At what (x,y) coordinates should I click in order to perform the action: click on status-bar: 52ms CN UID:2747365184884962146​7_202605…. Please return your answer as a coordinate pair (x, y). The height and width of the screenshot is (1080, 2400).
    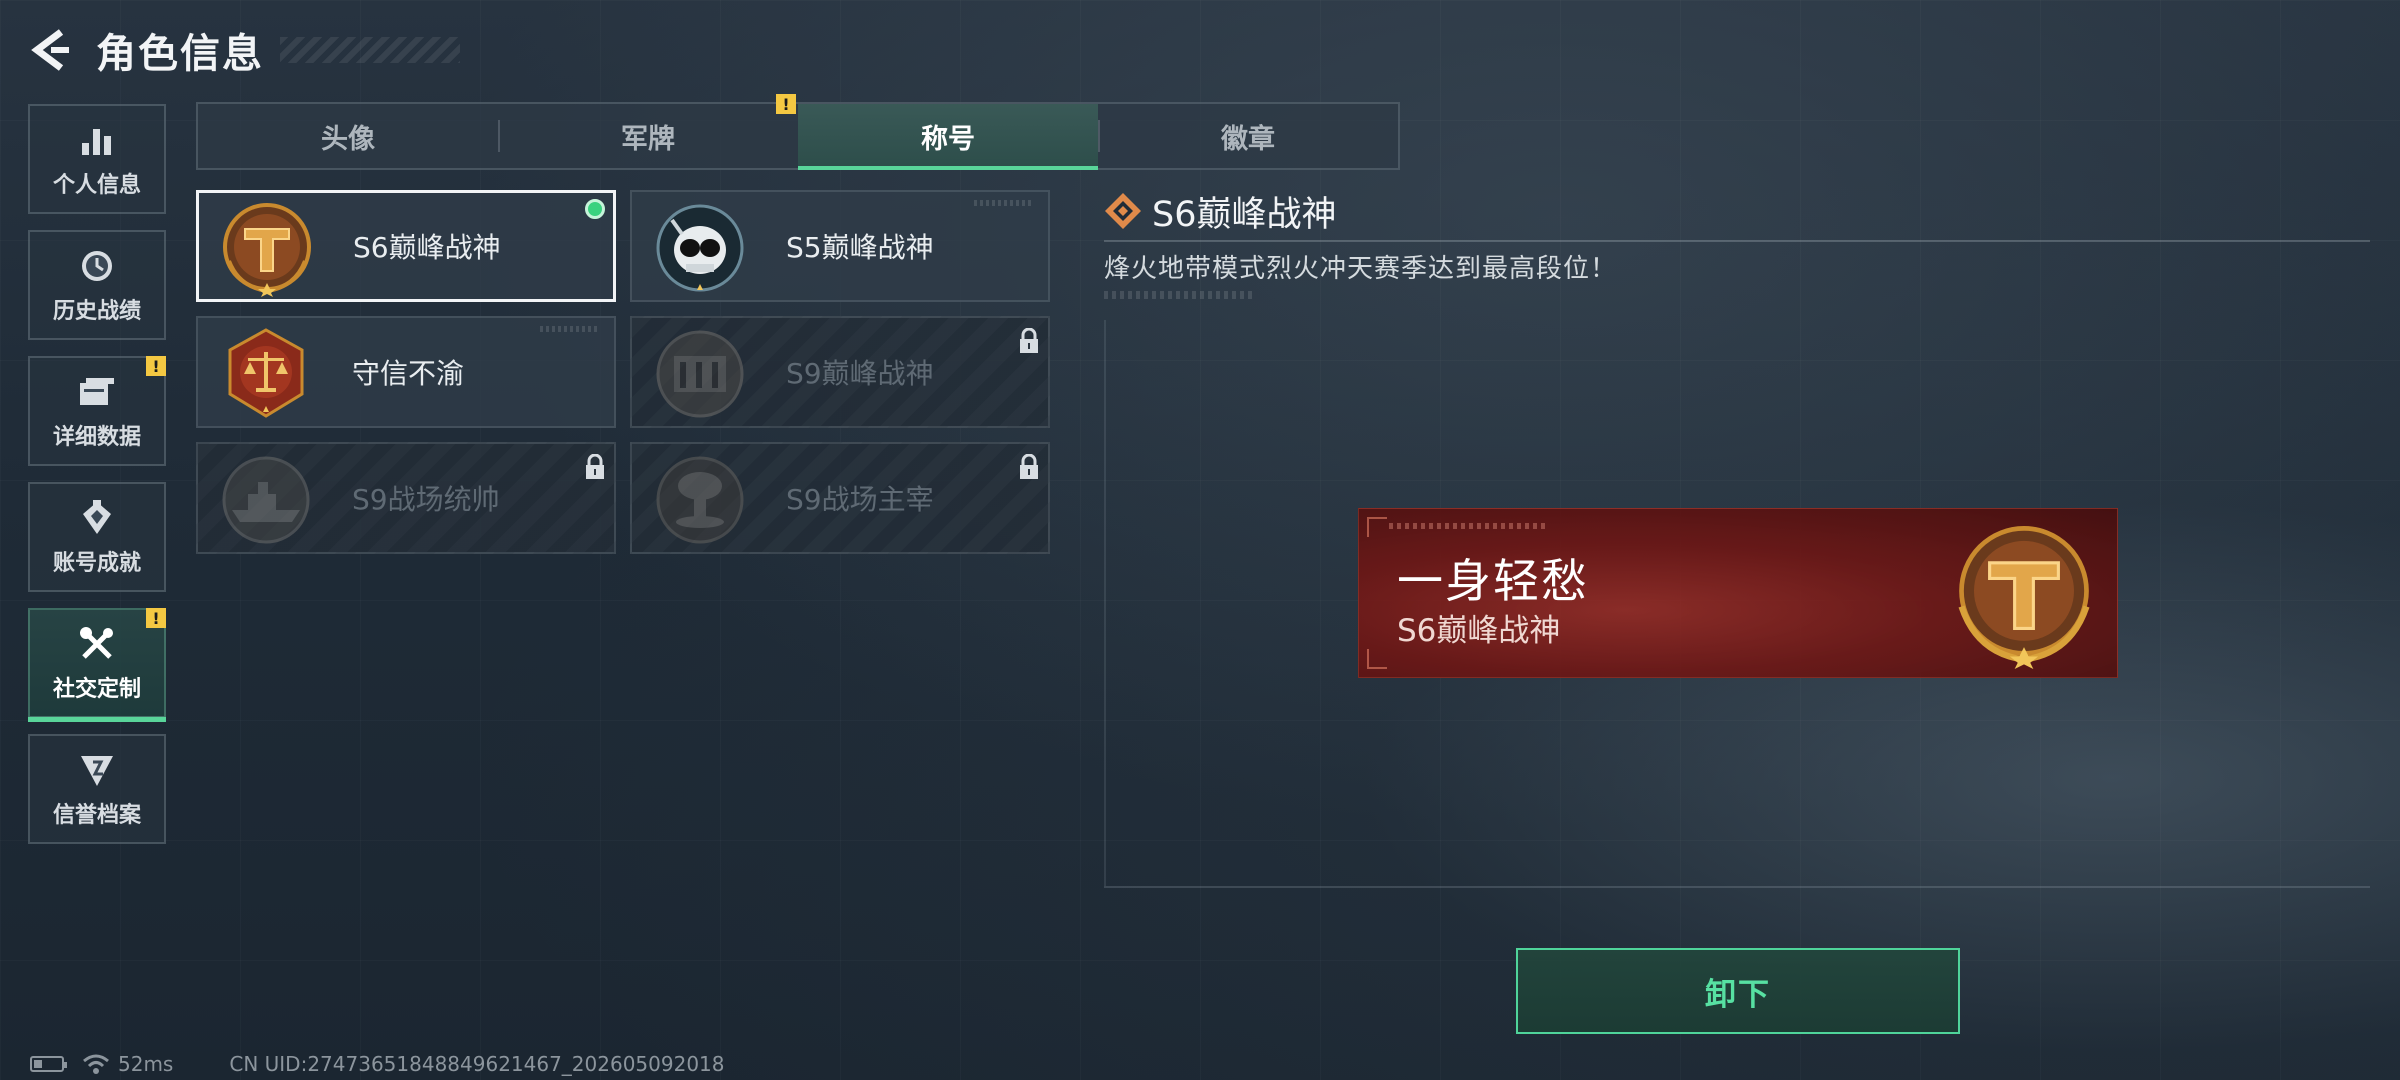
    Looking at the image, I should click on (377, 1064).